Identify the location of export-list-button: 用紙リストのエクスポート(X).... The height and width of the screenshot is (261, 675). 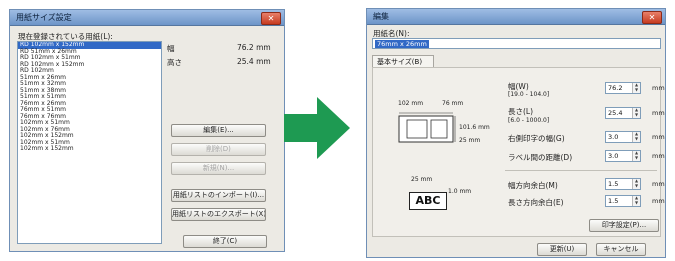
(218, 214).